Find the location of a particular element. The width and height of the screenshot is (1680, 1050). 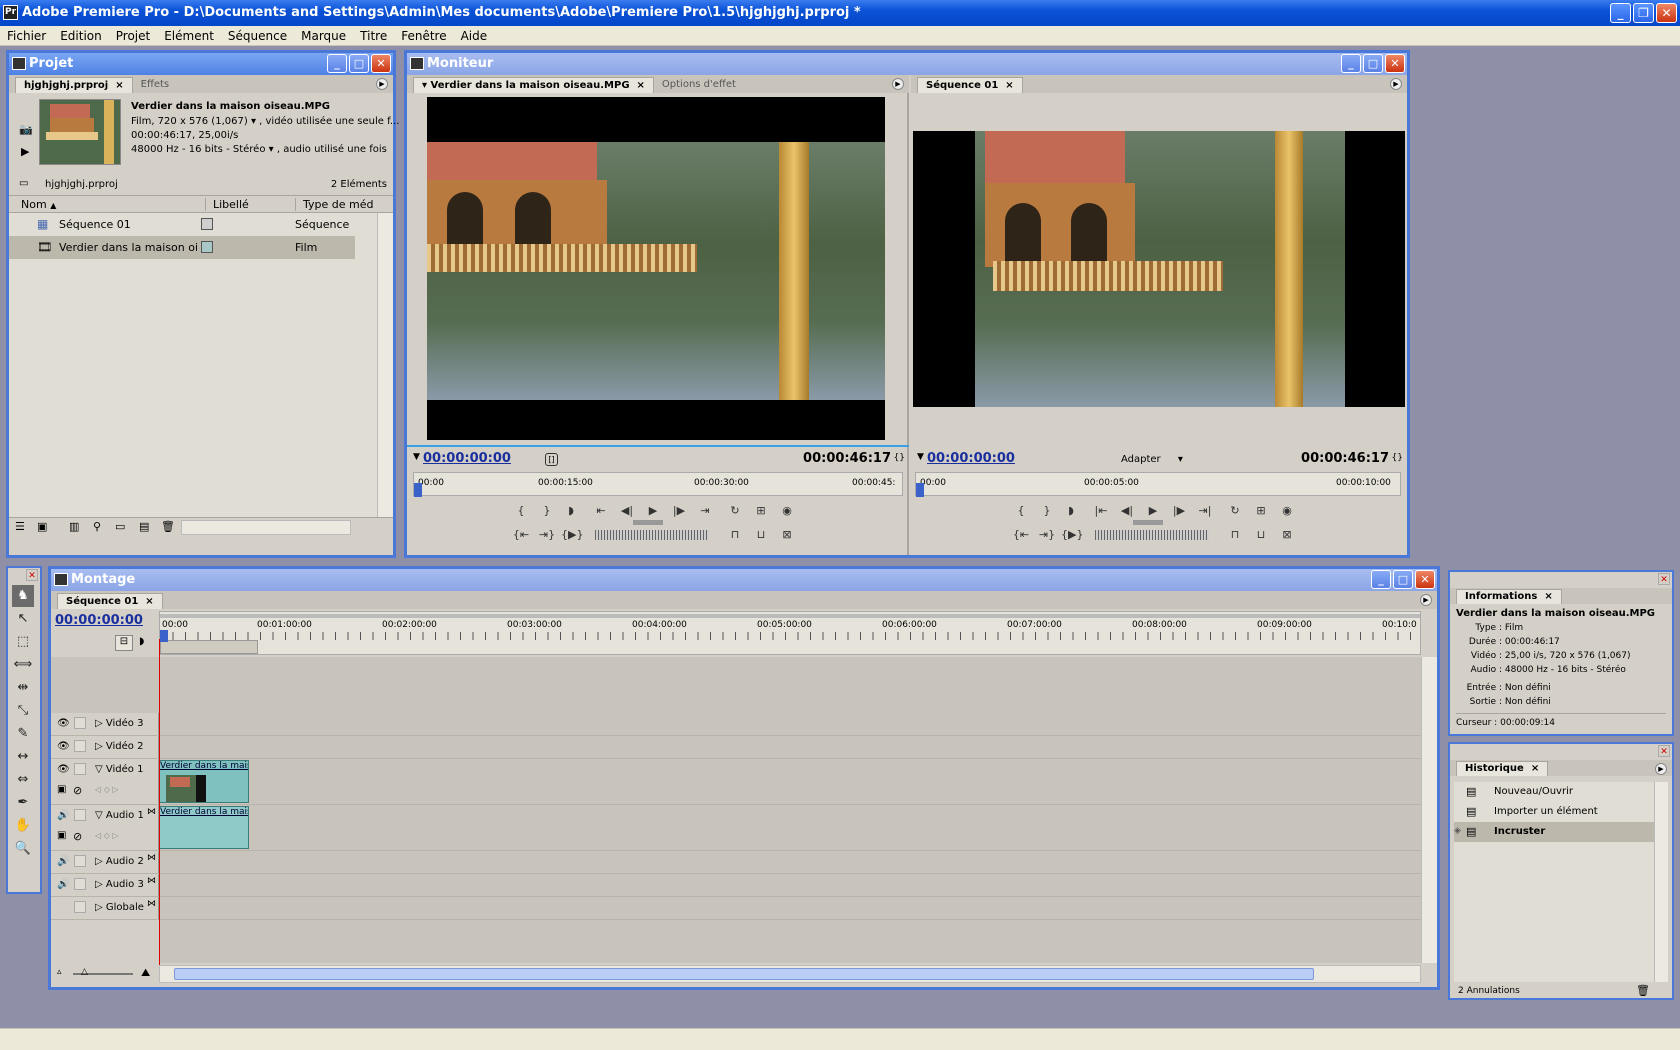

history-vertical-scrollbar is located at coordinates (1661, 882).